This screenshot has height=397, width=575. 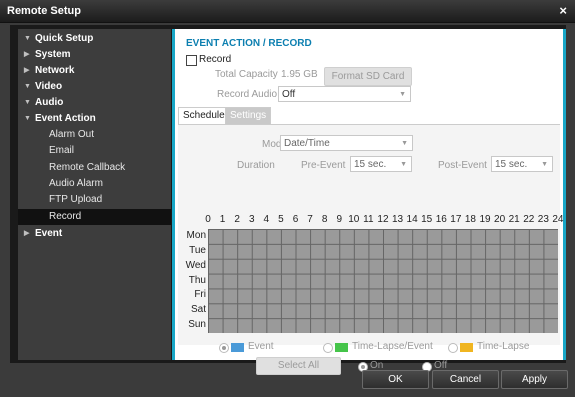 What do you see at coordinates (563, 10) in the screenshot?
I see `close-icon: ×` at bounding box center [563, 10].